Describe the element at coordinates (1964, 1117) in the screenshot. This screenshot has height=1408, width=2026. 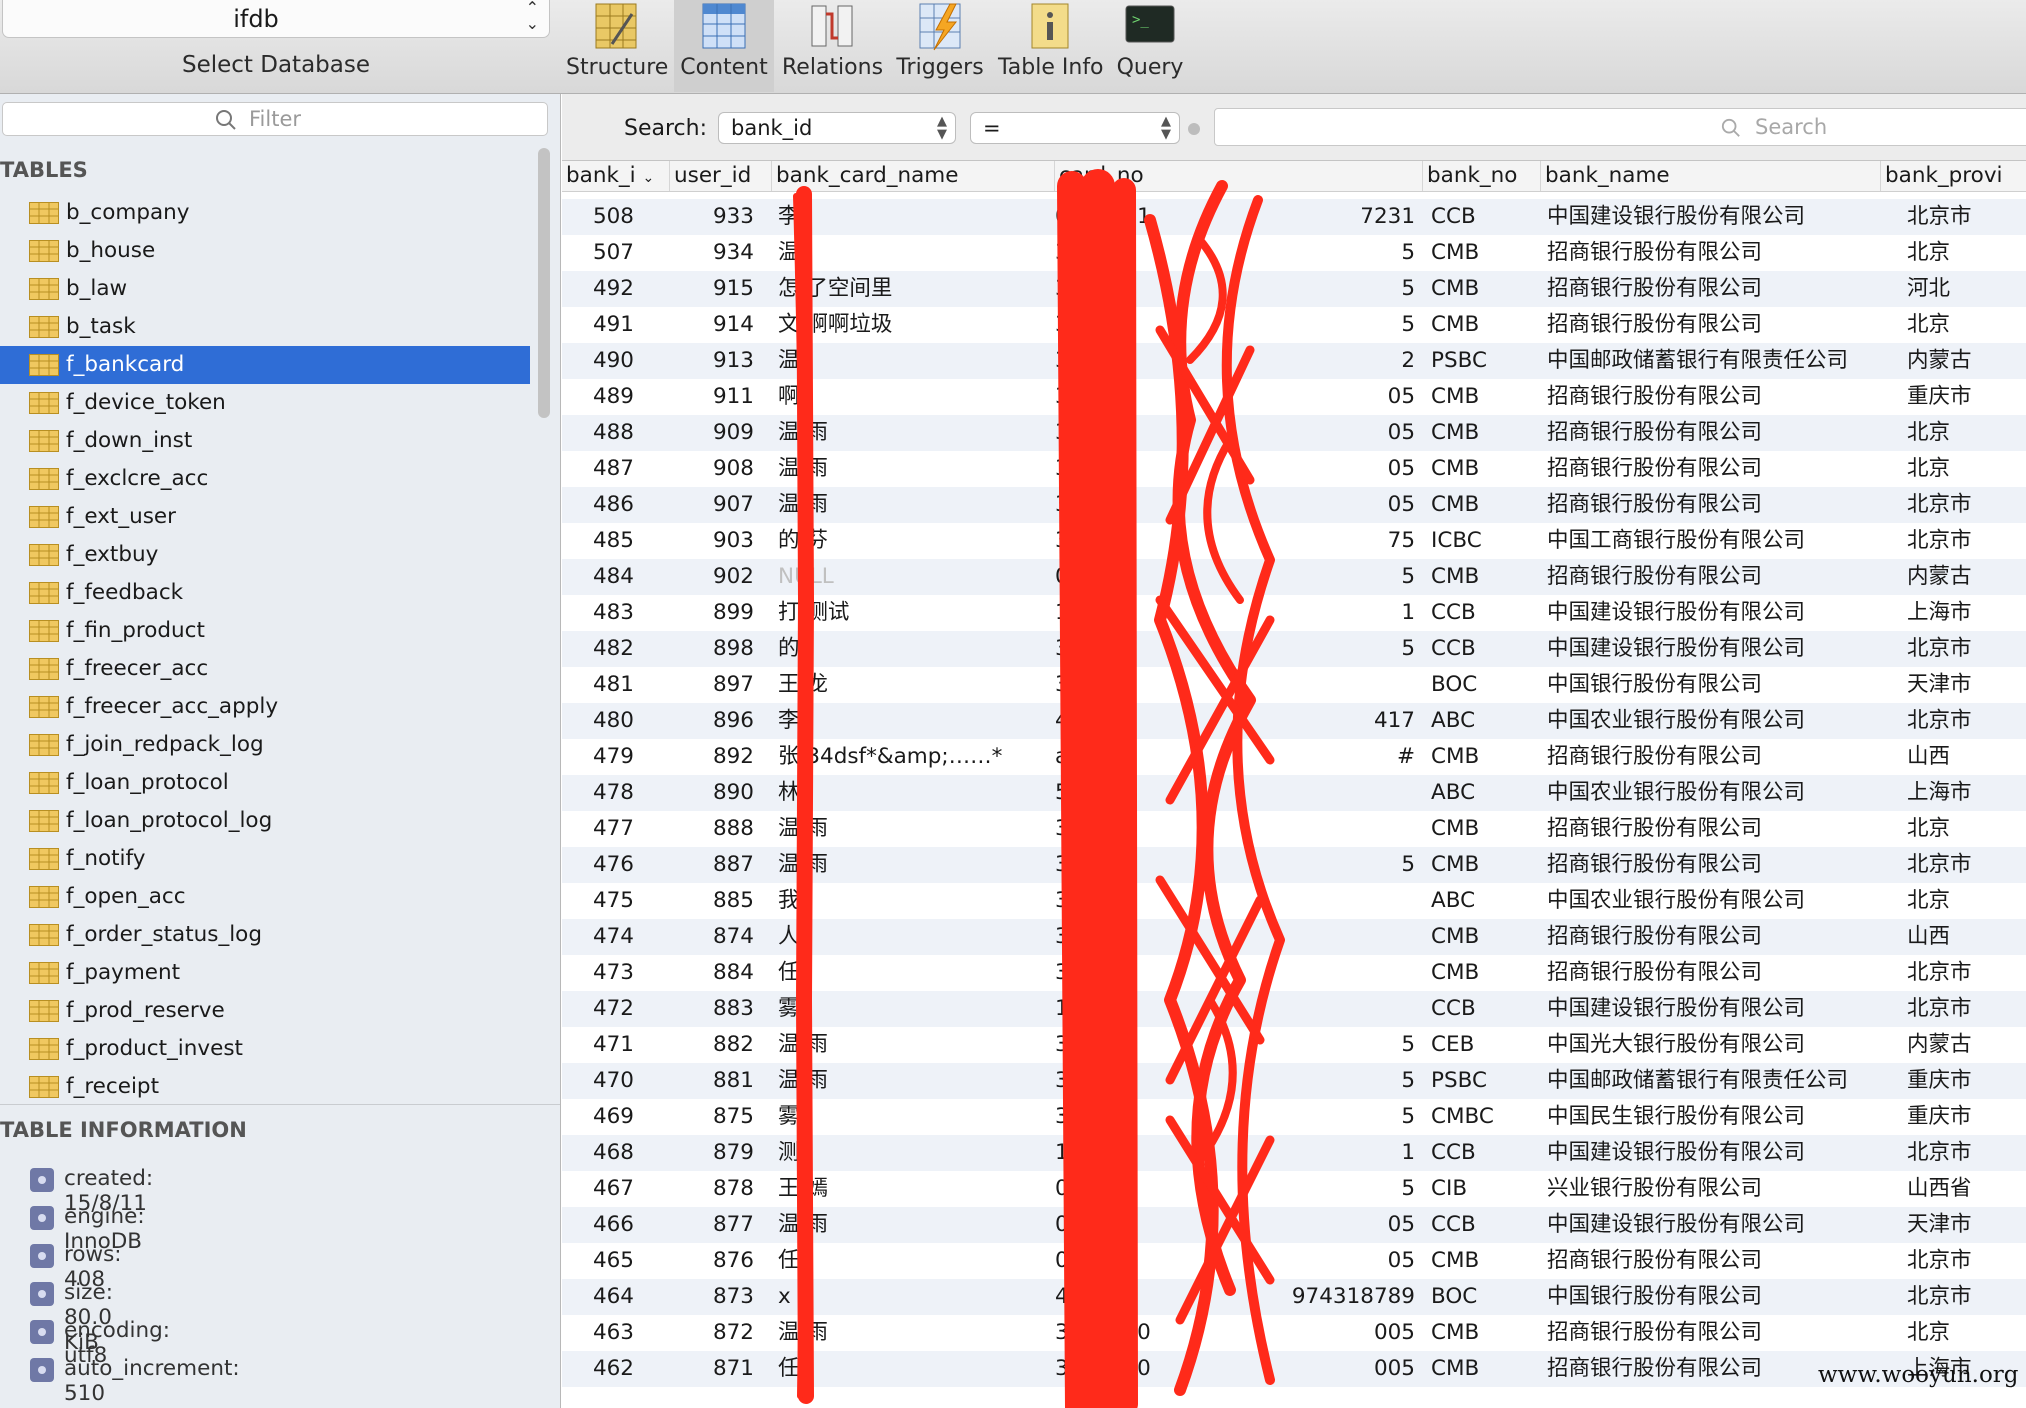
I see `table-cell: 重庆市` at that location.